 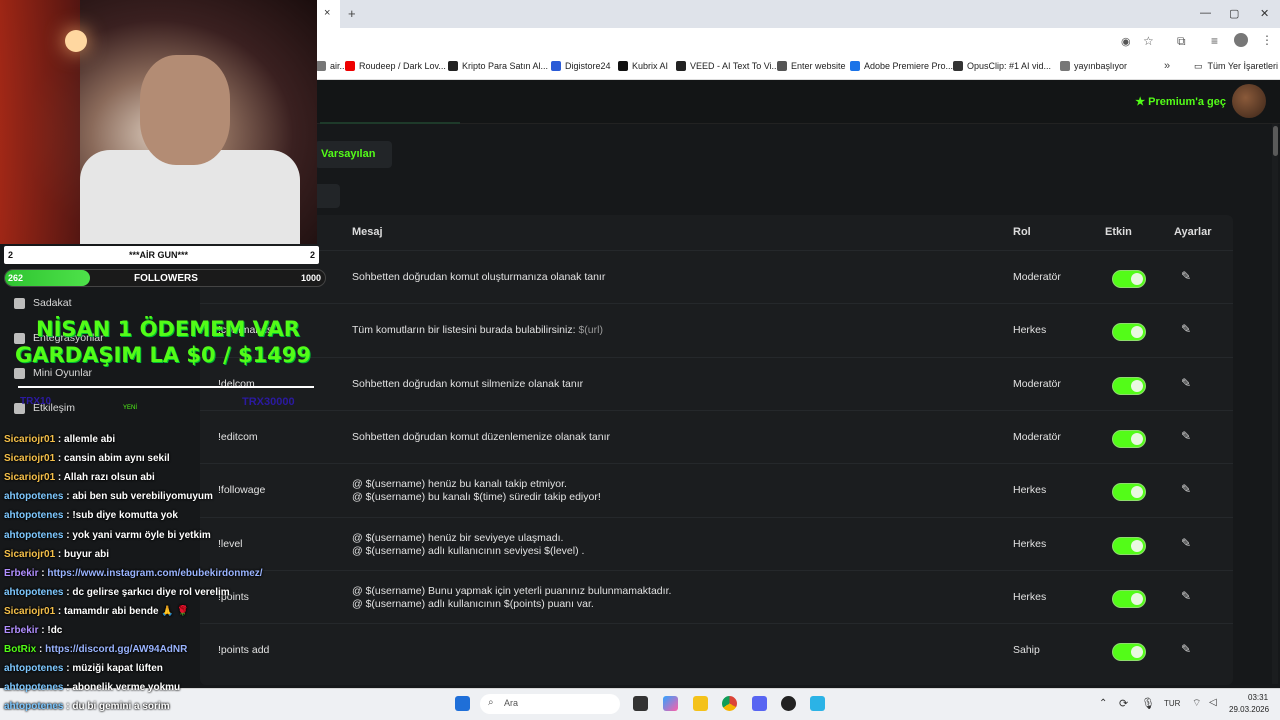 I want to click on premium-link: ★ Premium'a geç, so click(x=1180, y=101).